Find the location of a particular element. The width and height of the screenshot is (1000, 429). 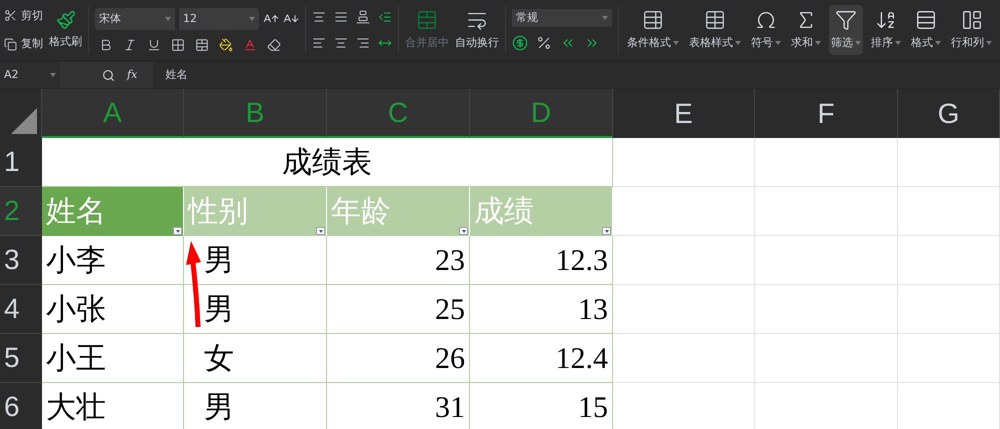

italic-icon is located at coordinates (130, 45).